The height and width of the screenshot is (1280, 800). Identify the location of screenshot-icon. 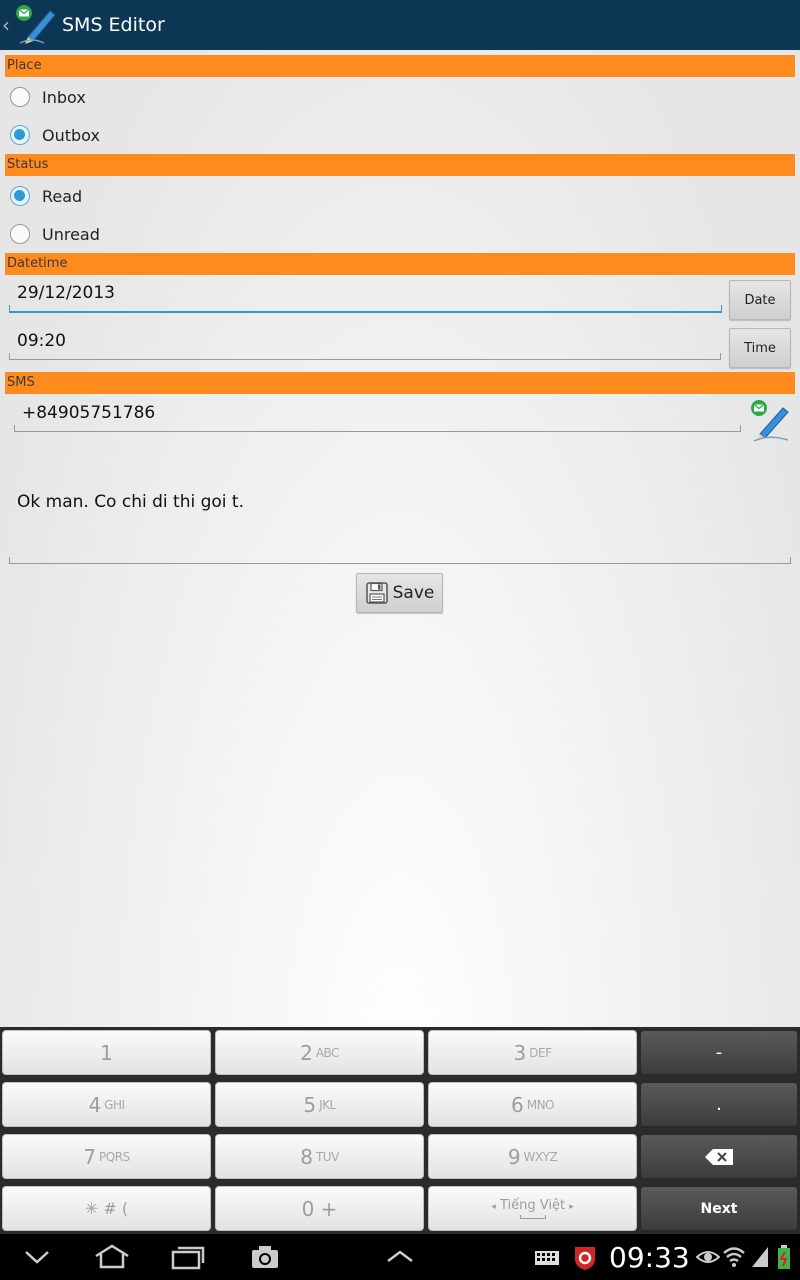
(265, 1257).